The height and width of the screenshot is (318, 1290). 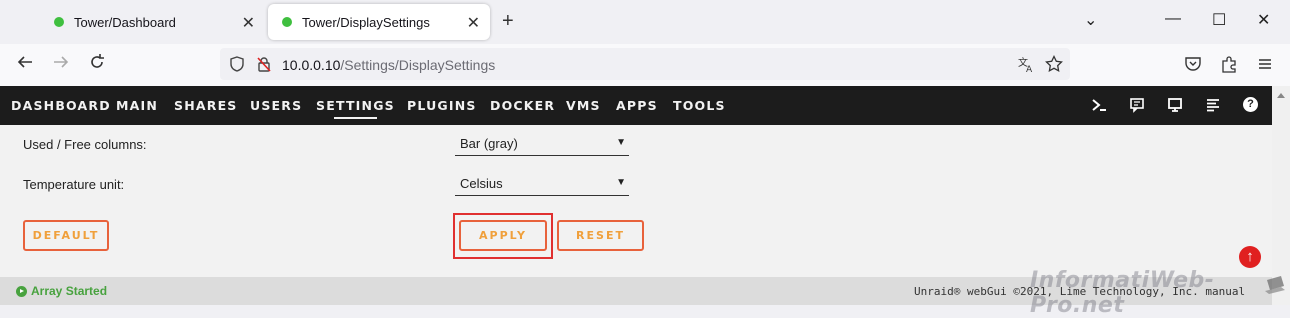 What do you see at coordinates (489, 143) in the screenshot?
I see `used-free-columns-value: Bar (gray)` at bounding box center [489, 143].